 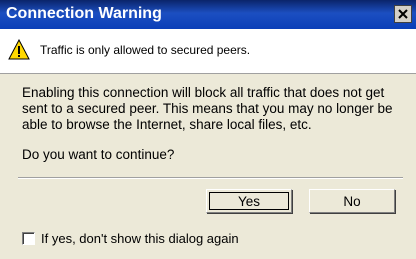 I want to click on continue-question: Do you want to continue?, so click(x=98, y=154).